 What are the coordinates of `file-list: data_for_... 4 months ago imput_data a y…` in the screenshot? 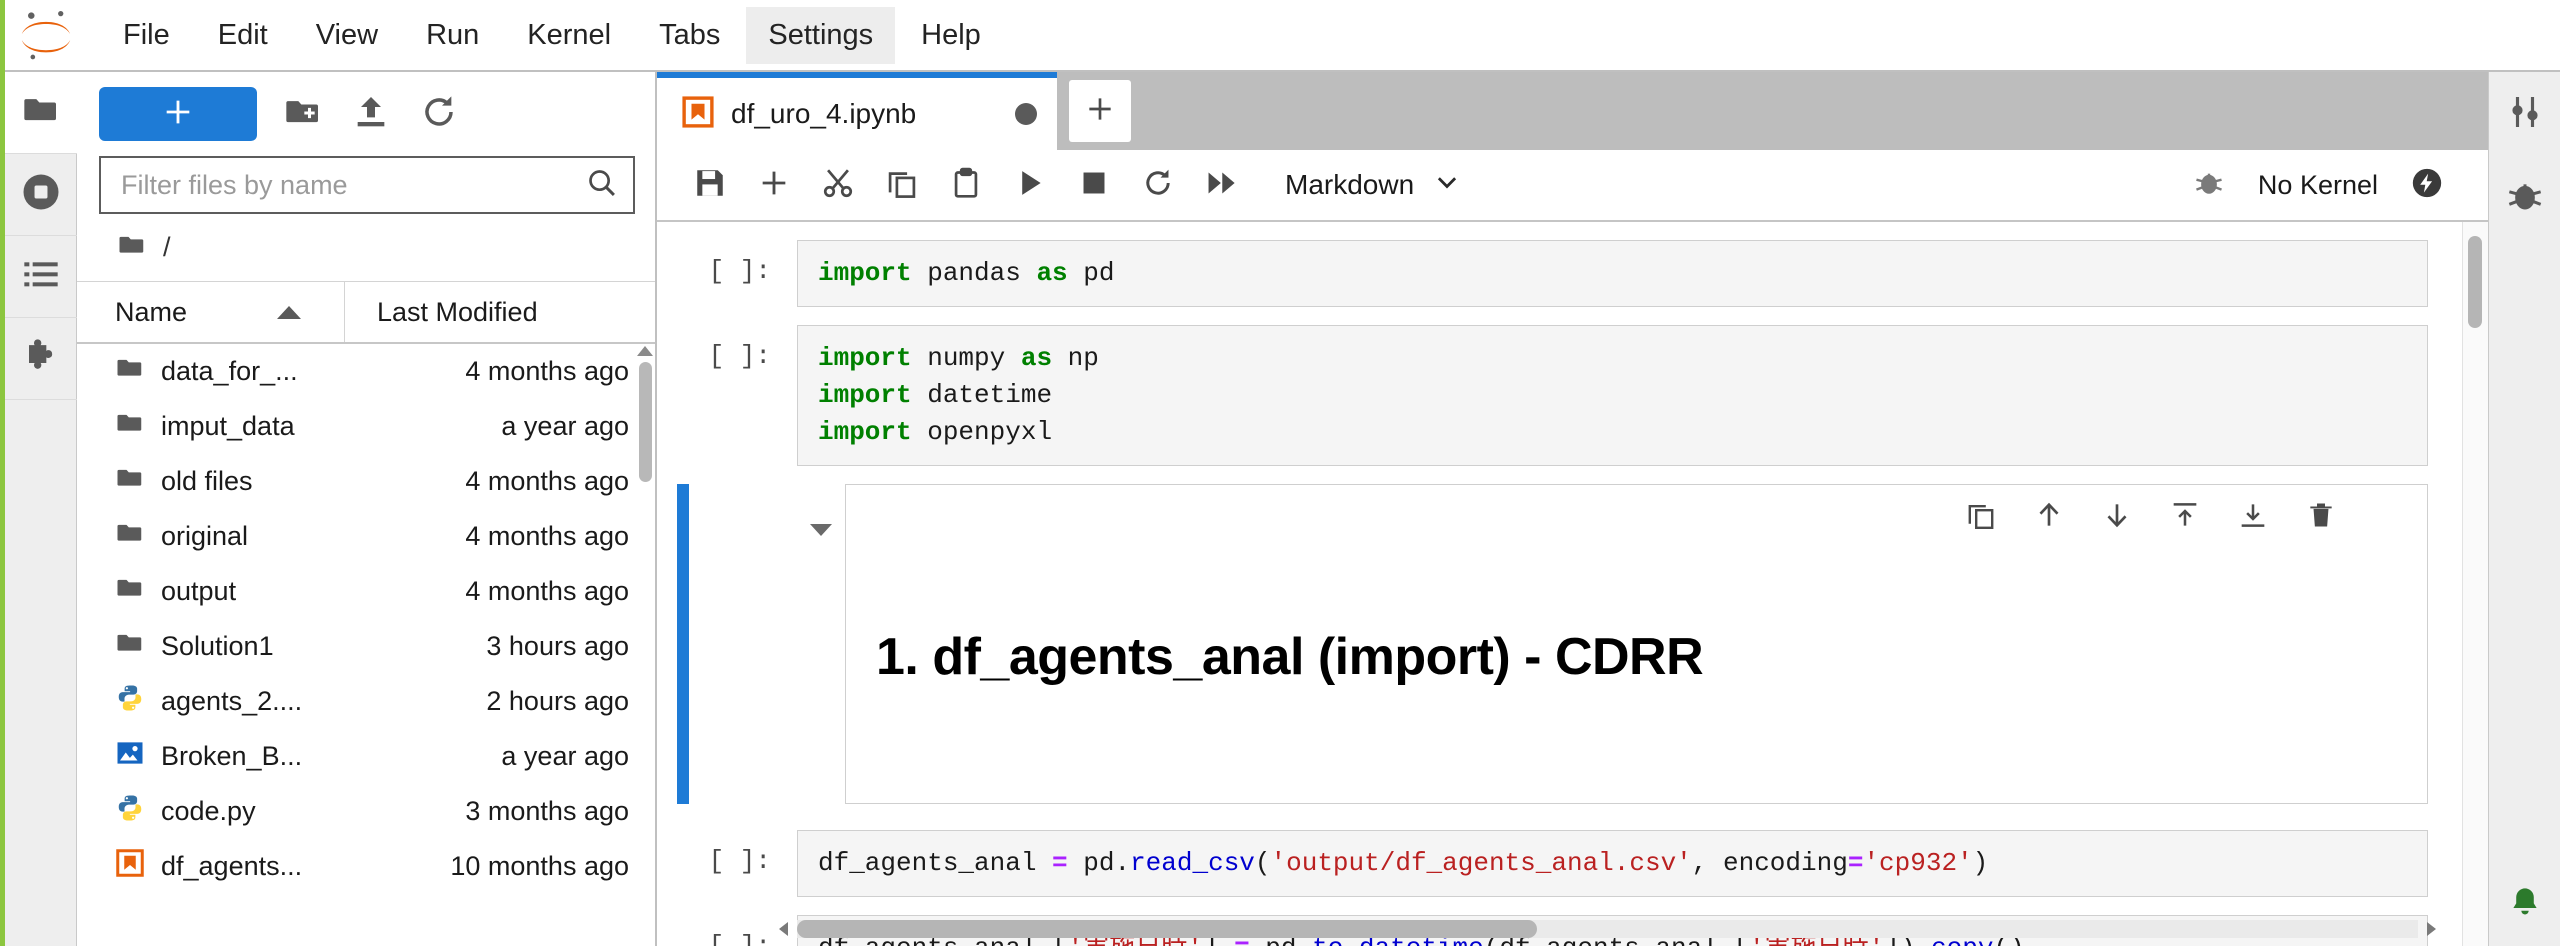 It's located at (366, 645).